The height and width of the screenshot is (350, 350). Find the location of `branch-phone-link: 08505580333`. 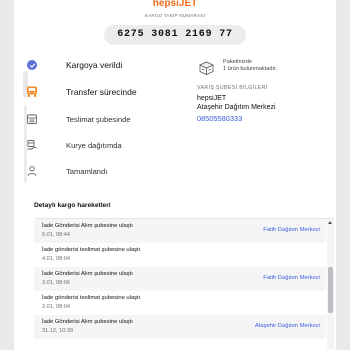

branch-phone-link: 08505580333 is located at coordinates (219, 118).